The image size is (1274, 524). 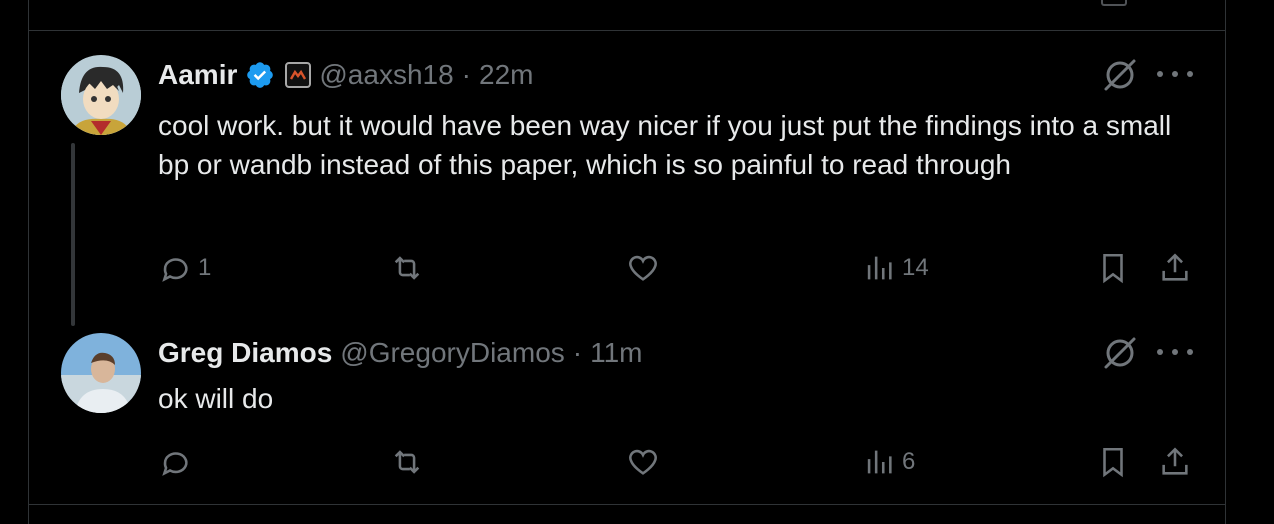 I want to click on tweet-text: ok will do, so click(x=216, y=398).